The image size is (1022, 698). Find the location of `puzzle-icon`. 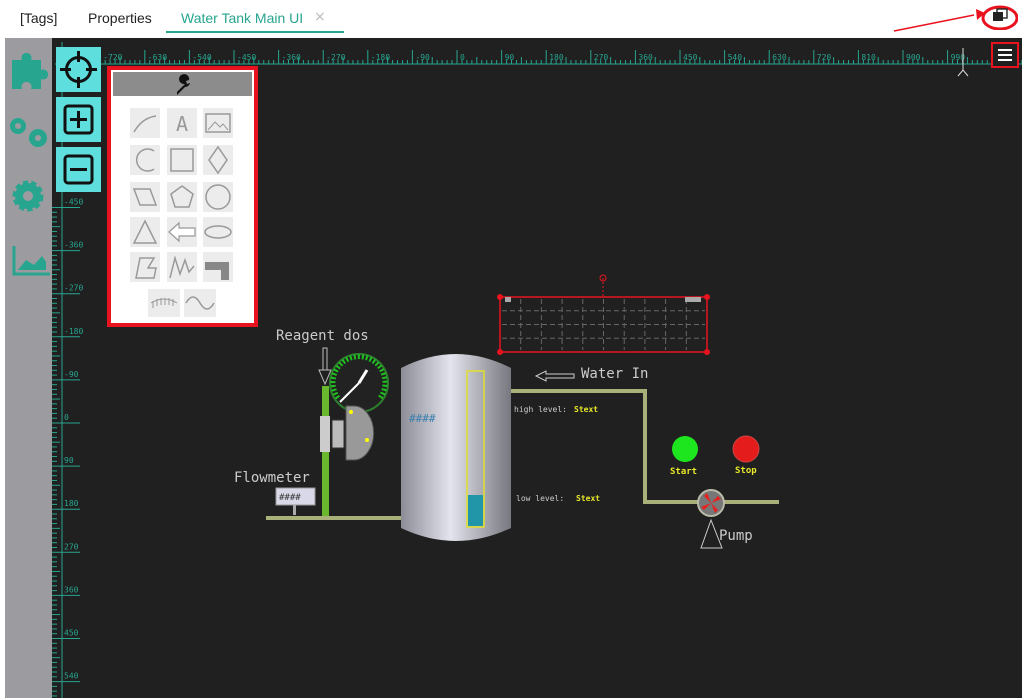

puzzle-icon is located at coordinates (30, 70).